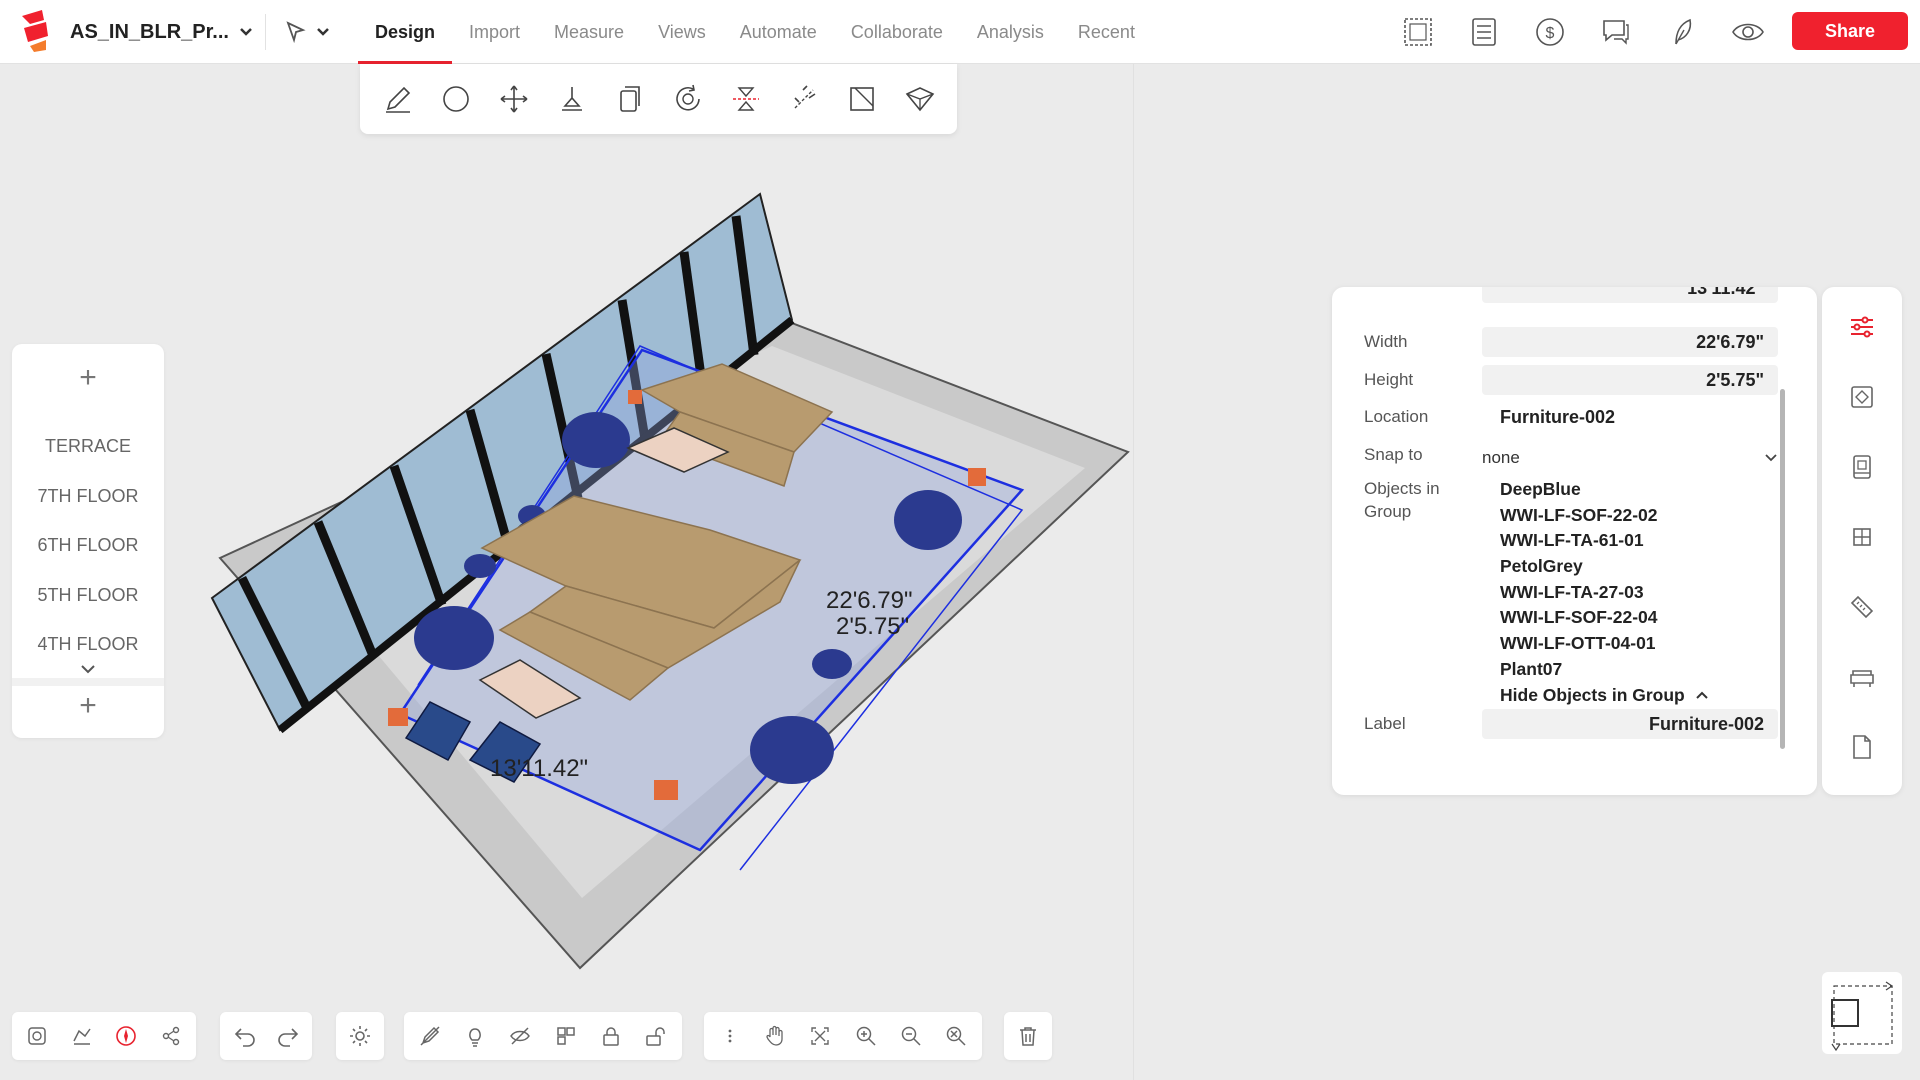 The height and width of the screenshot is (1080, 1920). I want to click on zoom-out-icon, so click(910, 1036).